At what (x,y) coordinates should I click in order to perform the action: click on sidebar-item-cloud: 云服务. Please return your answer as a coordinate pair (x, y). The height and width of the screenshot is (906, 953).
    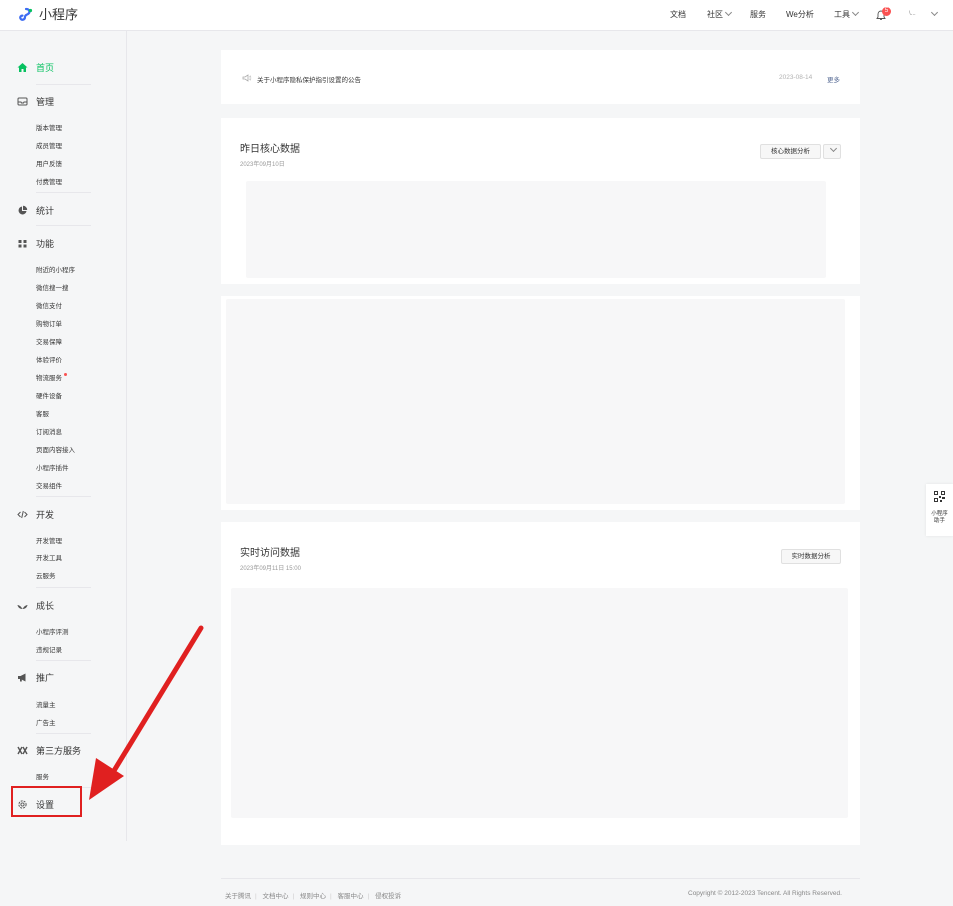
    Looking at the image, I should click on (46, 575).